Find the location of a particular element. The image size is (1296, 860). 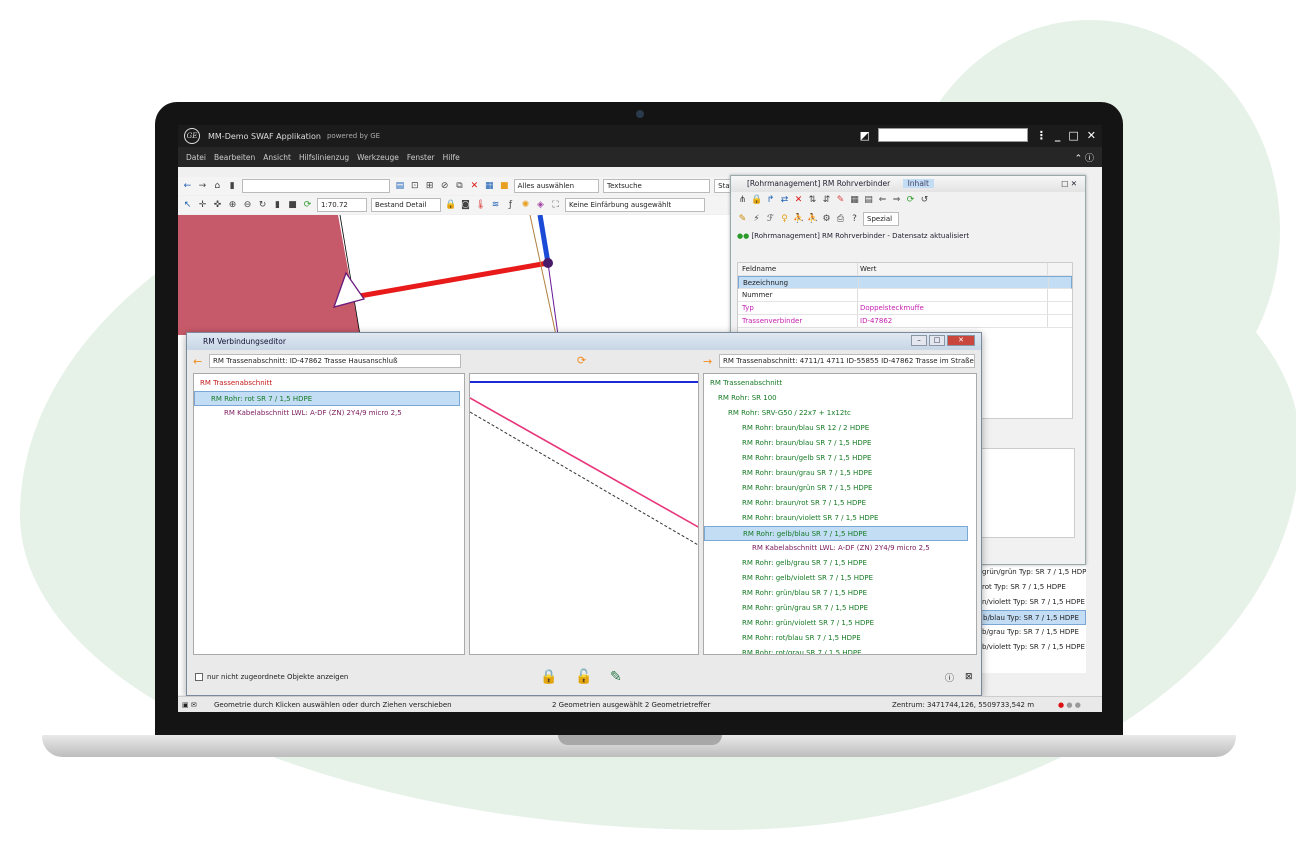

map-blue-line is located at coordinates (544, 239).